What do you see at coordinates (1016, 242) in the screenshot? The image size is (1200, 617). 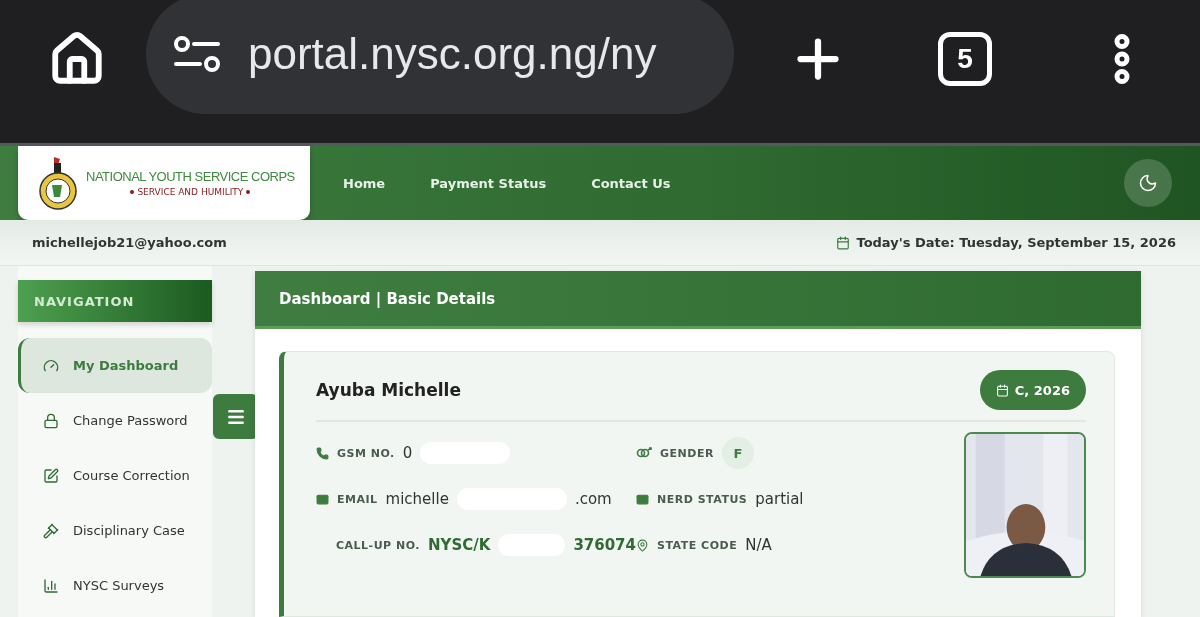 I see `date-text: Today's Date: Tuesday, September 15, 2026` at bounding box center [1016, 242].